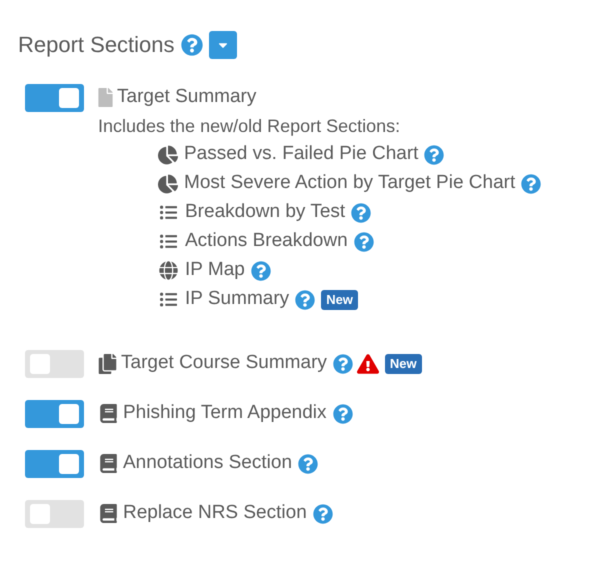 The image size is (592, 570). I want to click on section-label: Target Summary, so click(186, 97).